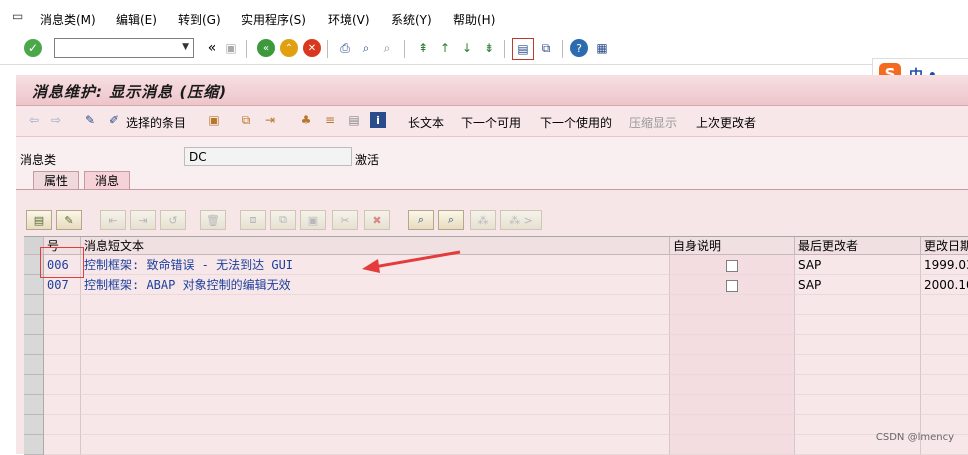 The height and width of the screenshot is (455, 968). I want to click on next-used-button: 下一个使用的, so click(576, 122).